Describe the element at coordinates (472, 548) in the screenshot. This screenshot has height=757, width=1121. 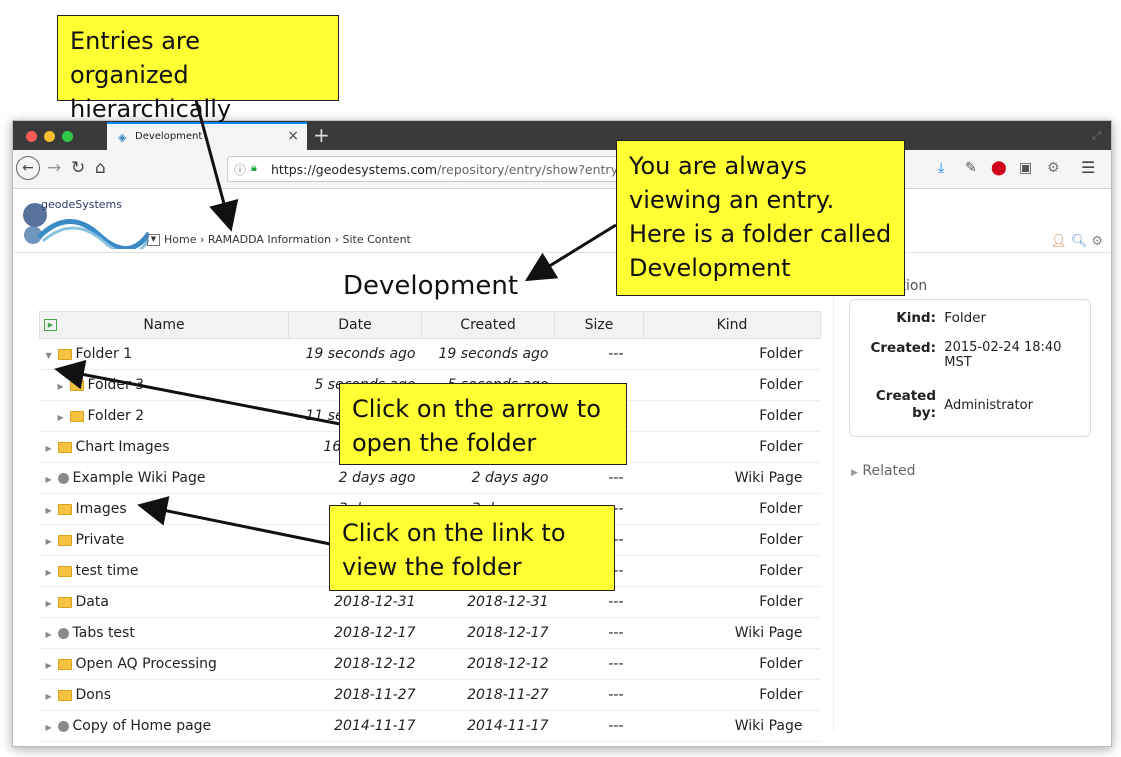
I see `callout-link: Click on the link to view the folder` at that location.